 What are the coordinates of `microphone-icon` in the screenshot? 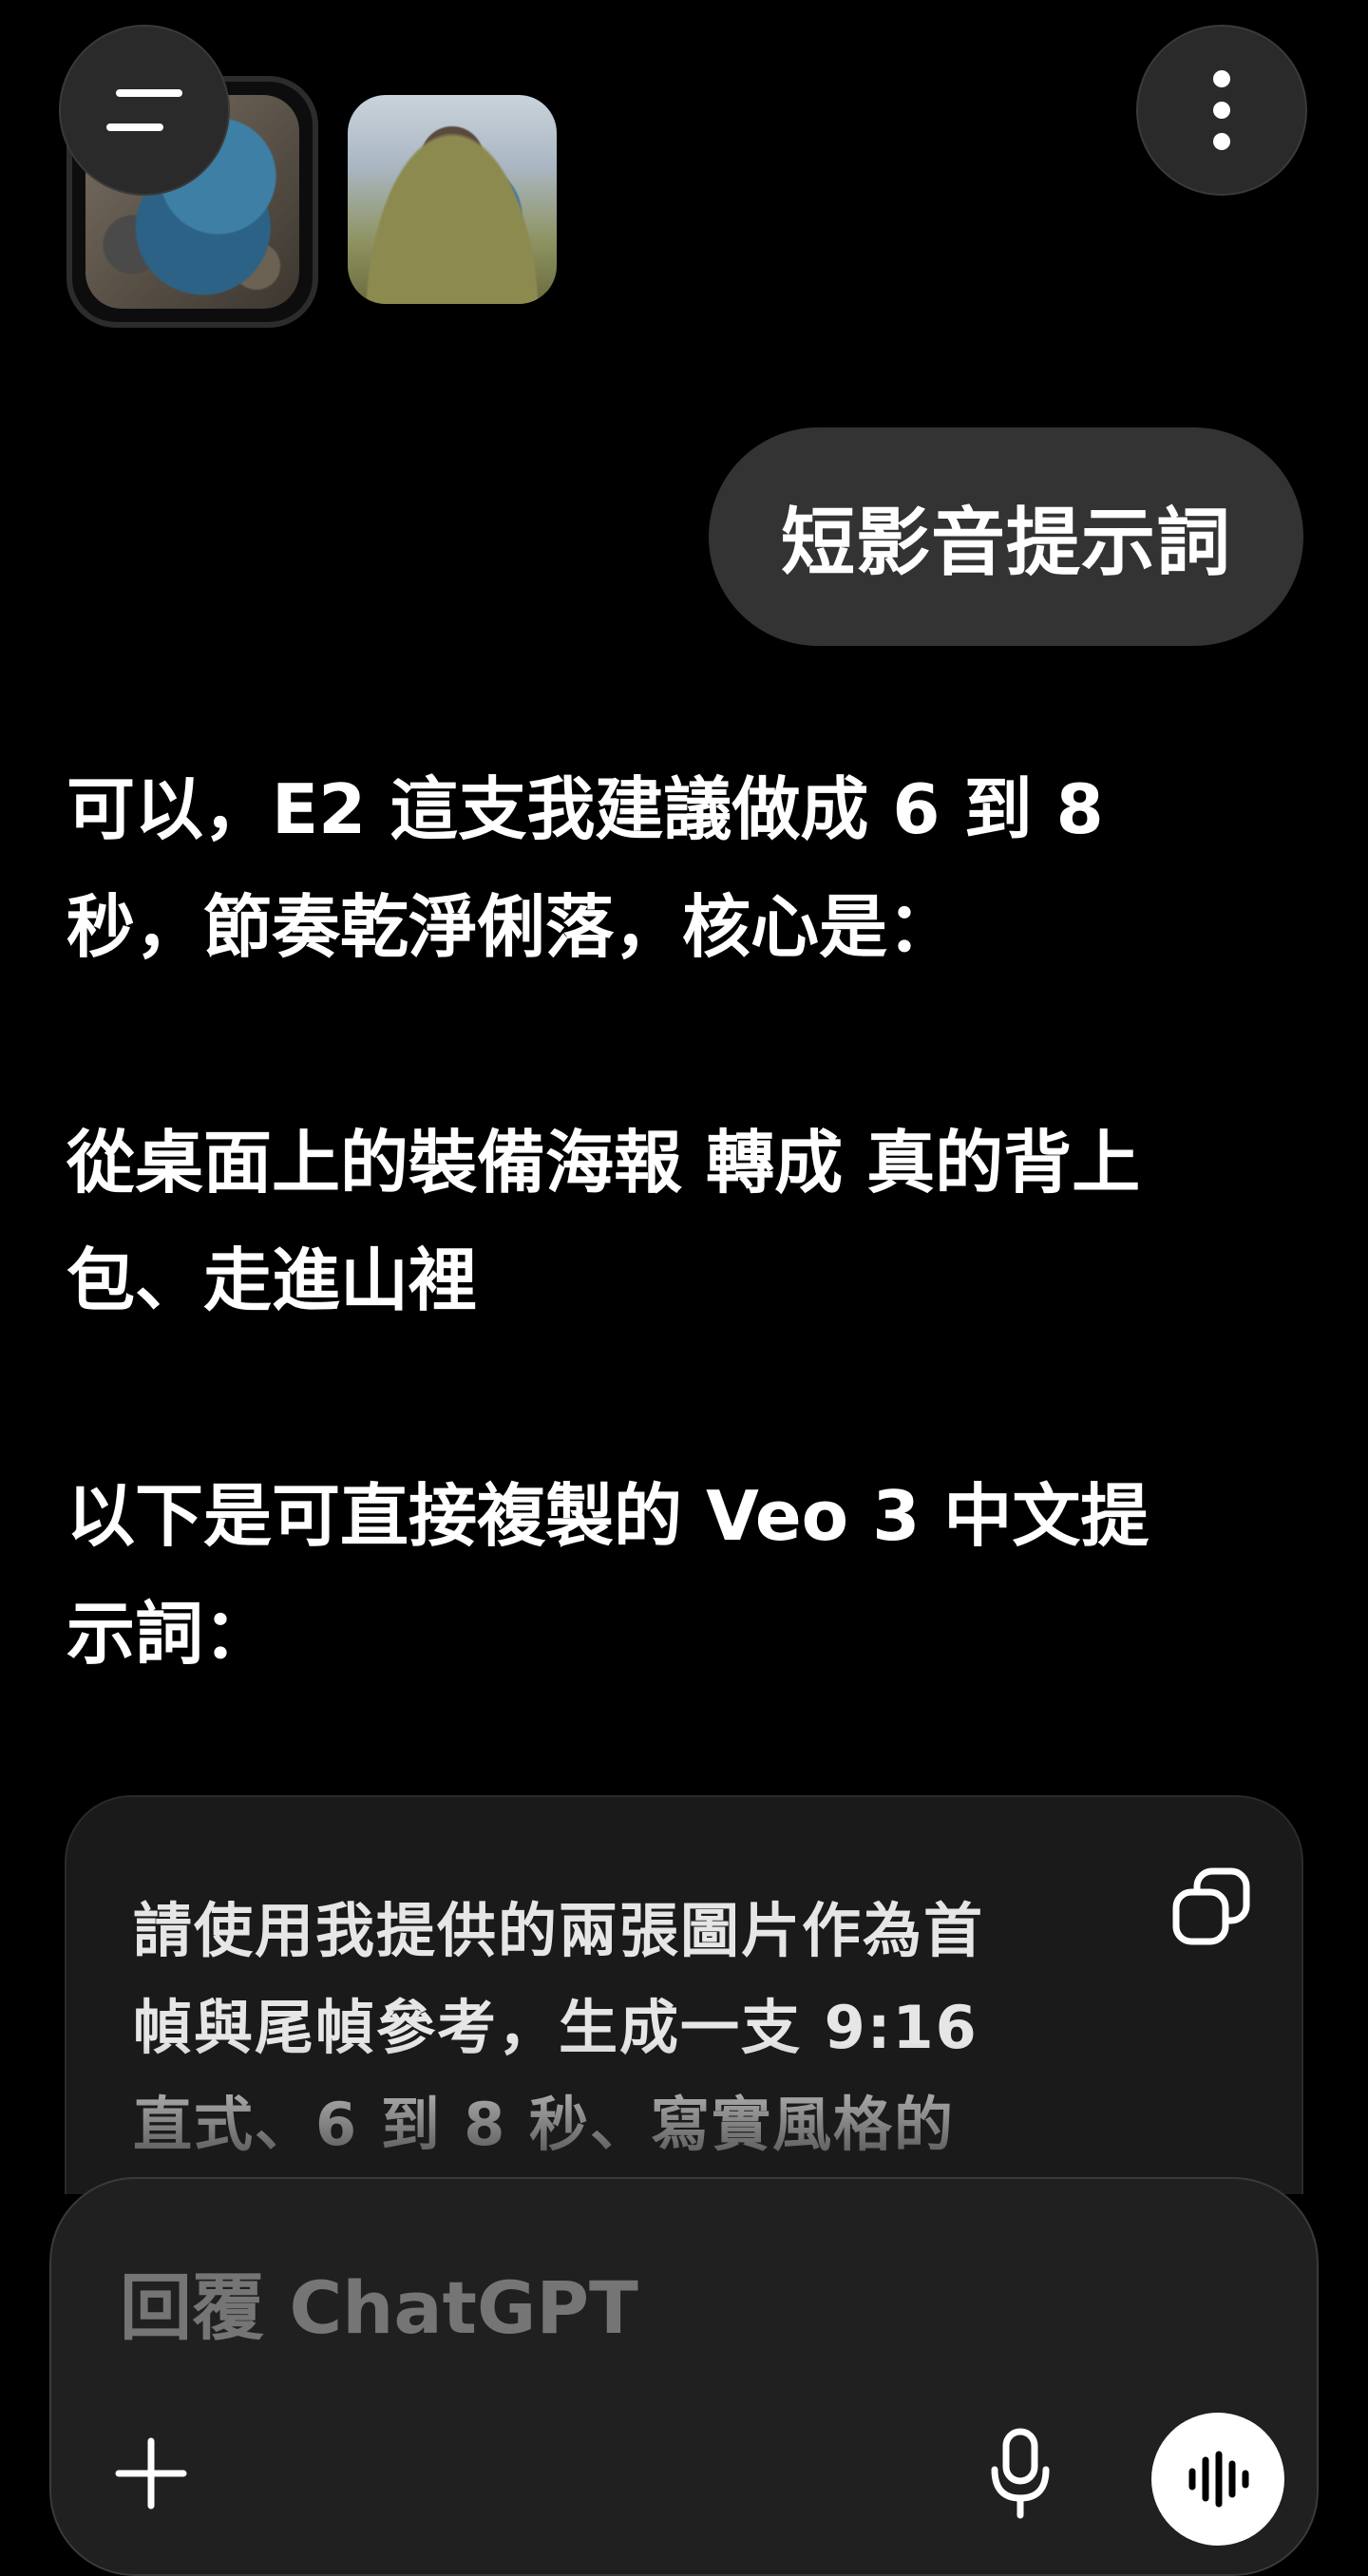 It's located at (1020, 2473).